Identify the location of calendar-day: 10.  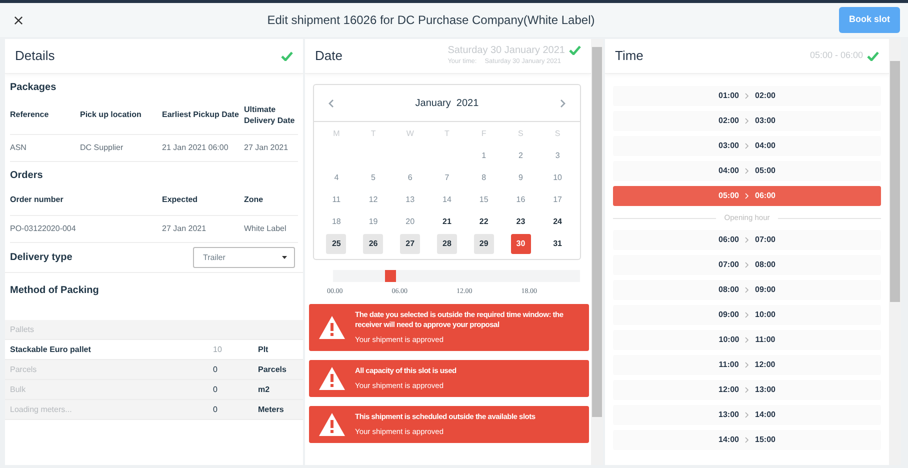
(558, 178).